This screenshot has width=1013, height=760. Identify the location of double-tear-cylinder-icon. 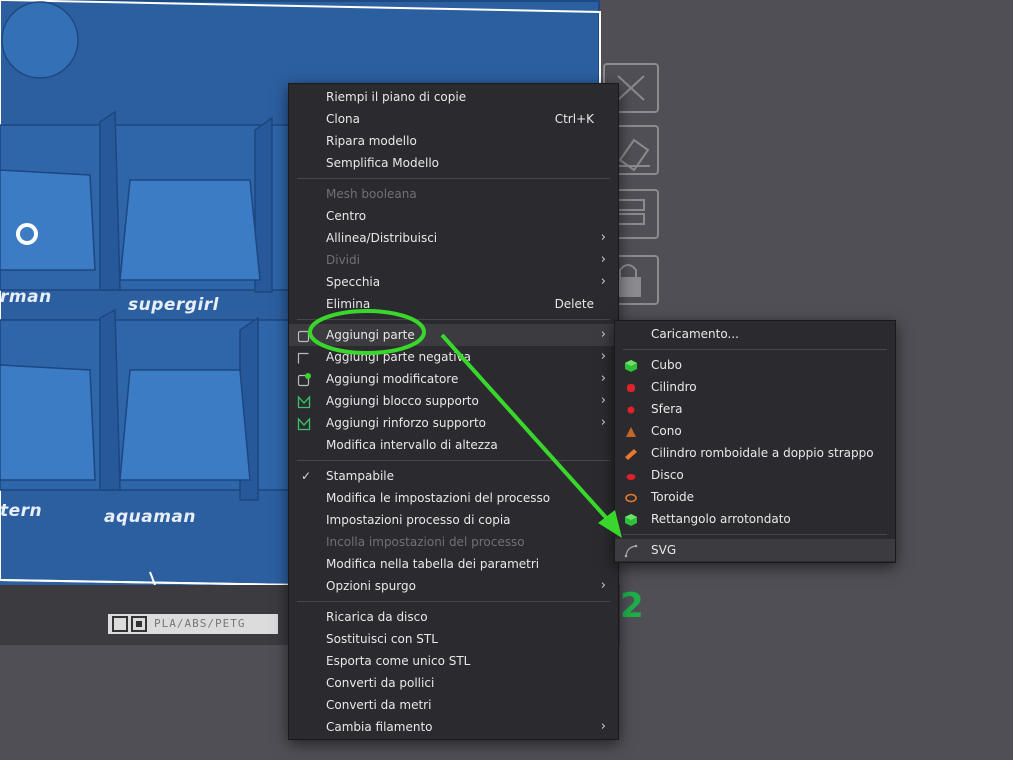
(631, 453).